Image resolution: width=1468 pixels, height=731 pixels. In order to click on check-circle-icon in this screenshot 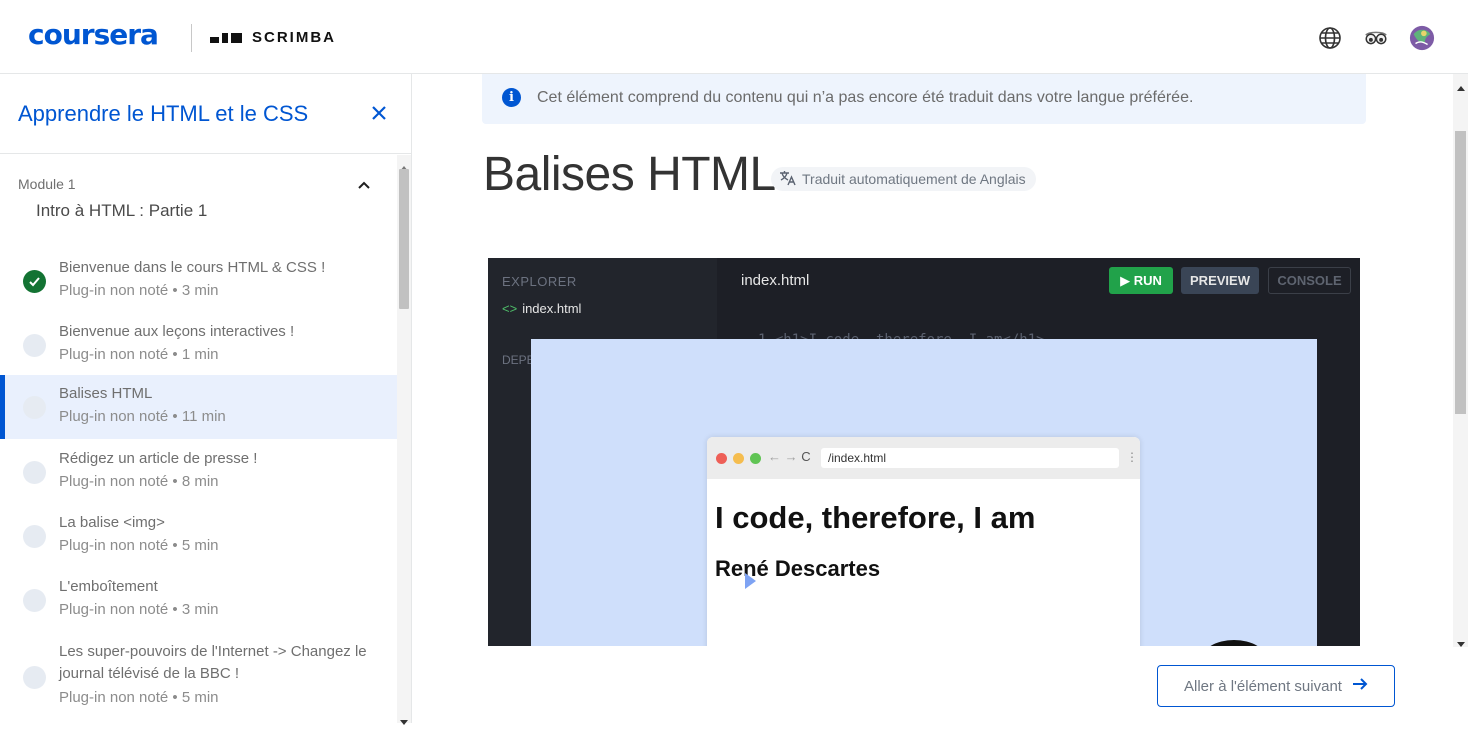, I will do `click(34, 281)`.